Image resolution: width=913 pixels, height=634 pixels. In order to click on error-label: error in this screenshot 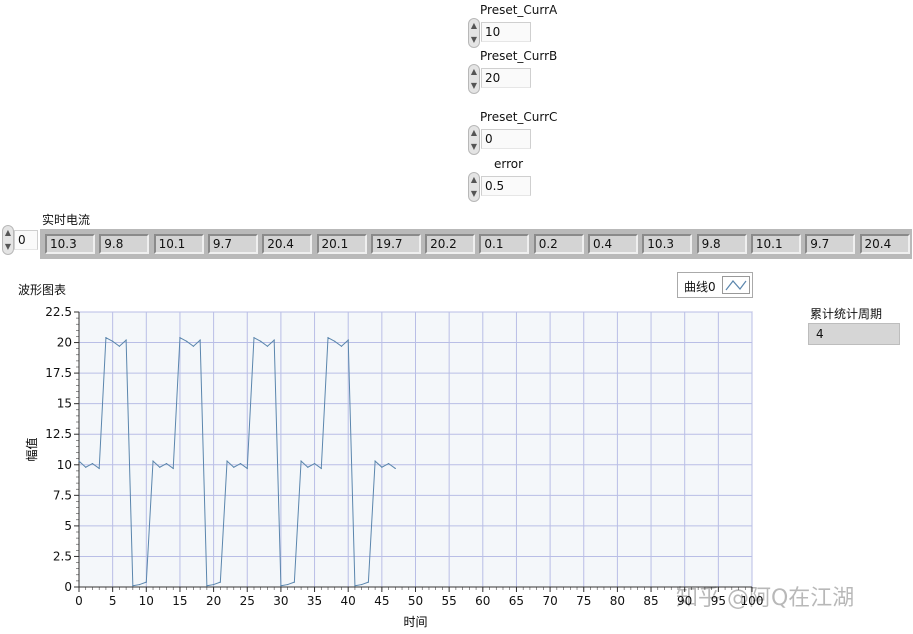, I will do `click(509, 164)`.